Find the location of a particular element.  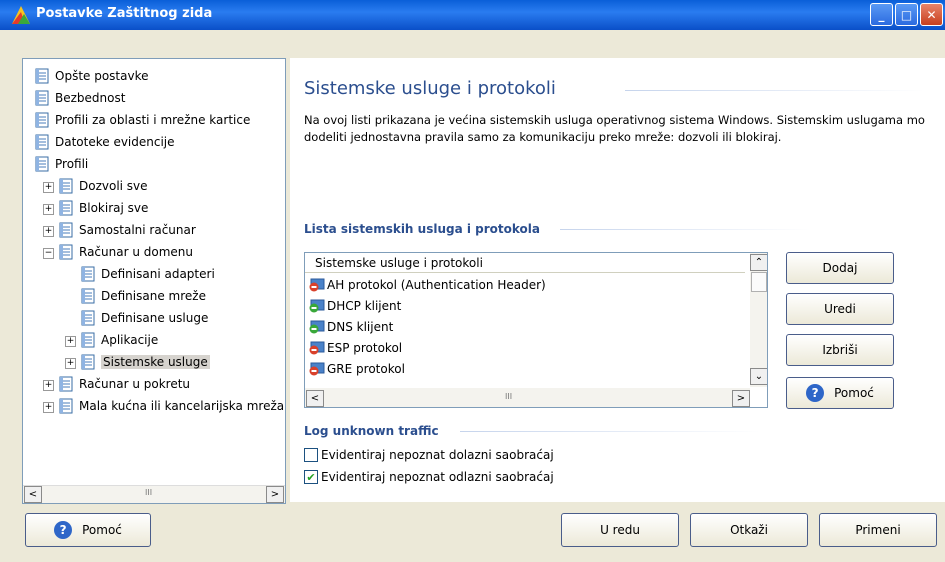

help-button-label: Pomoć is located at coordinates (854, 393).